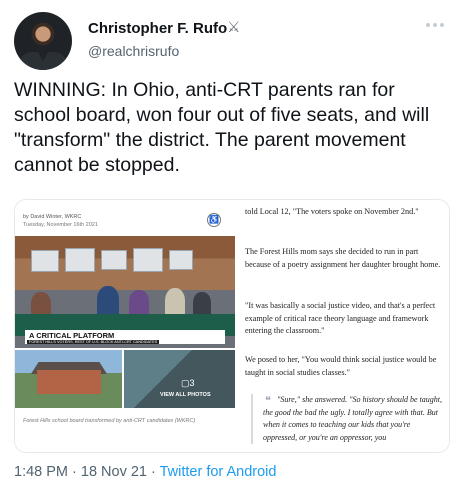 The height and width of the screenshot is (500, 464). I want to click on author-name: Christopher F. Rufo, so click(157, 28).